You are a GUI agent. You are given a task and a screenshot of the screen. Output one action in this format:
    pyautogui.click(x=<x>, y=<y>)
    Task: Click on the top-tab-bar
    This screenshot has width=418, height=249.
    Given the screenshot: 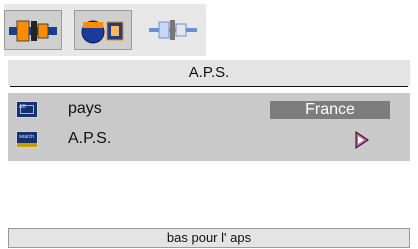 What is the action you would take?
    pyautogui.click(x=105, y=30)
    